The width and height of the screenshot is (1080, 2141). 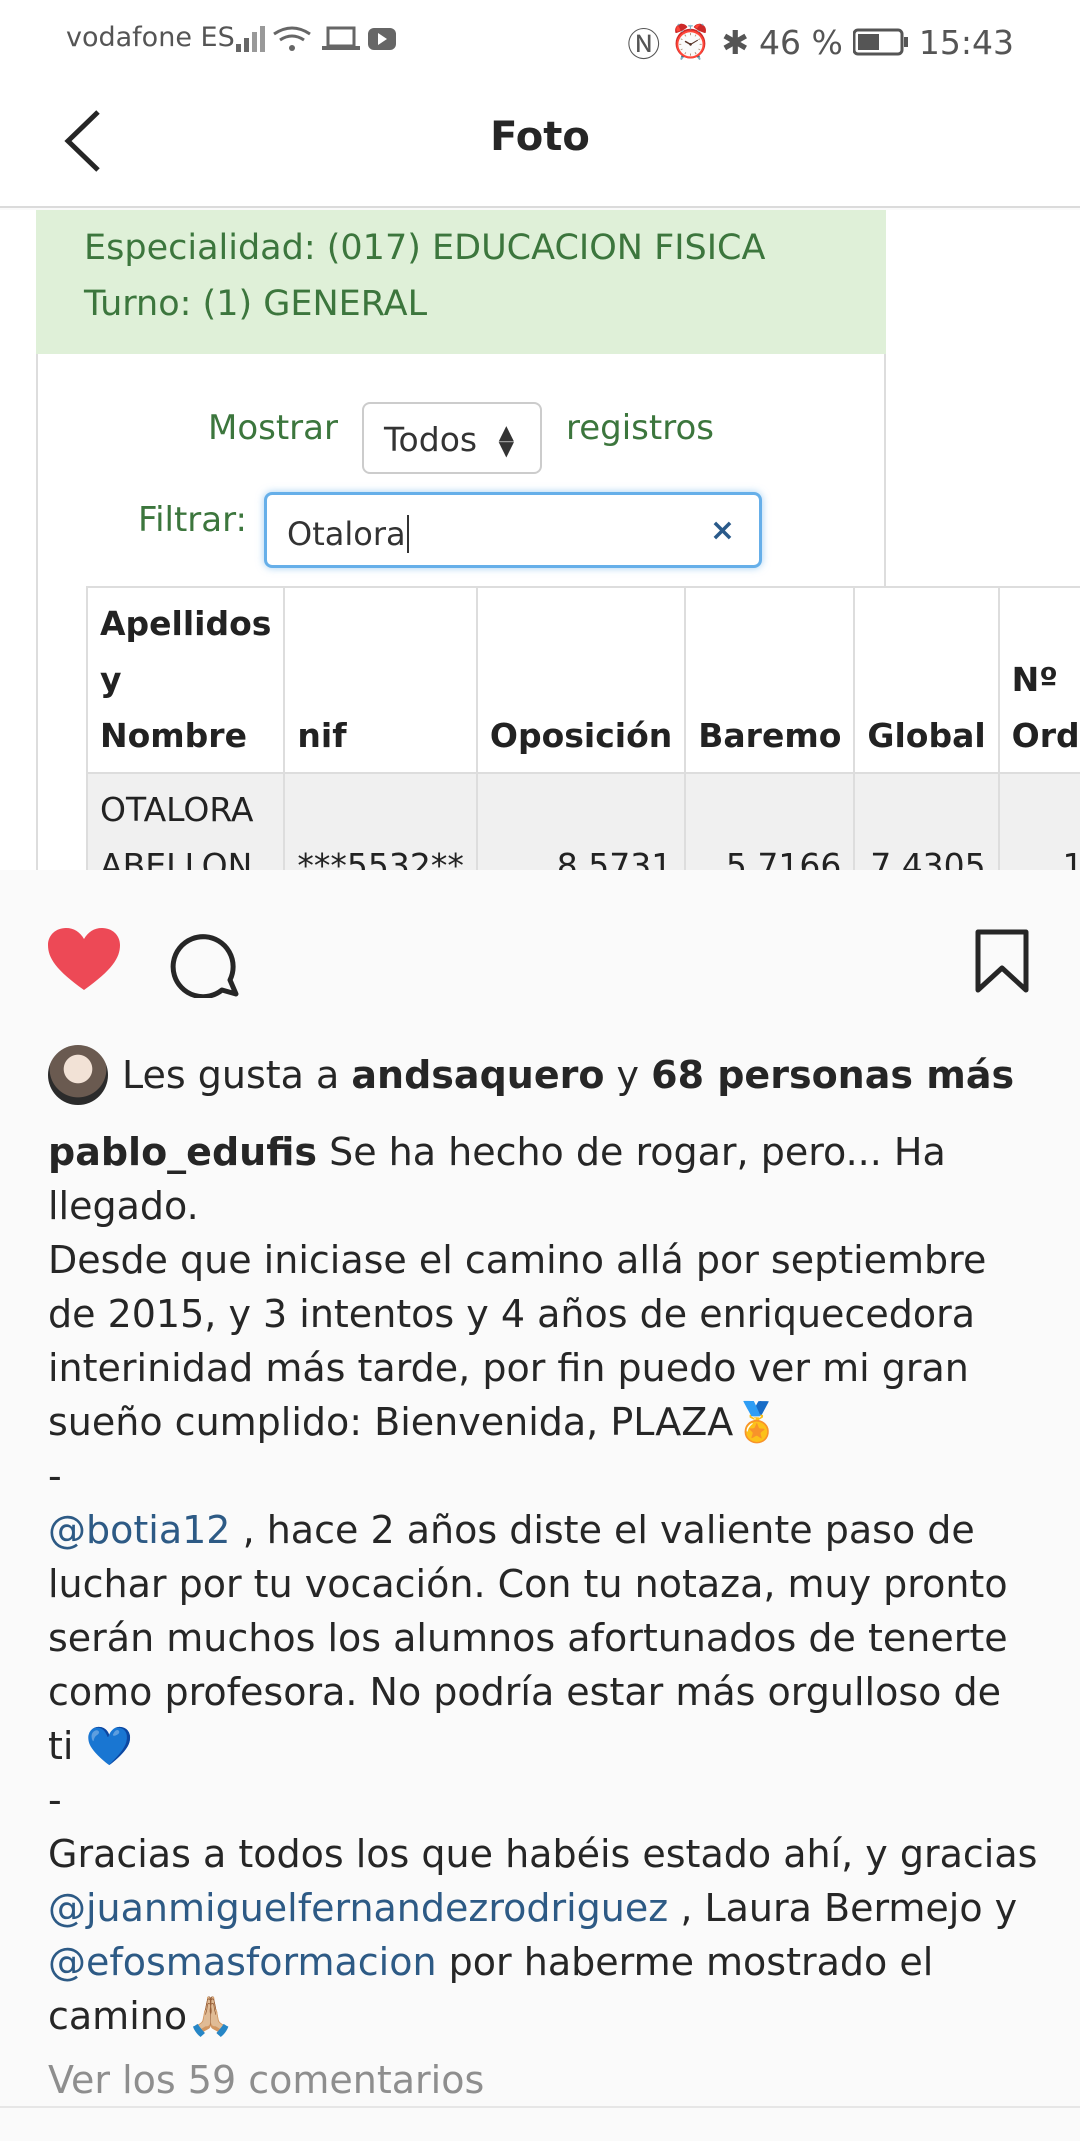 I want to click on photo-select-value: Todos, so click(x=431, y=439).